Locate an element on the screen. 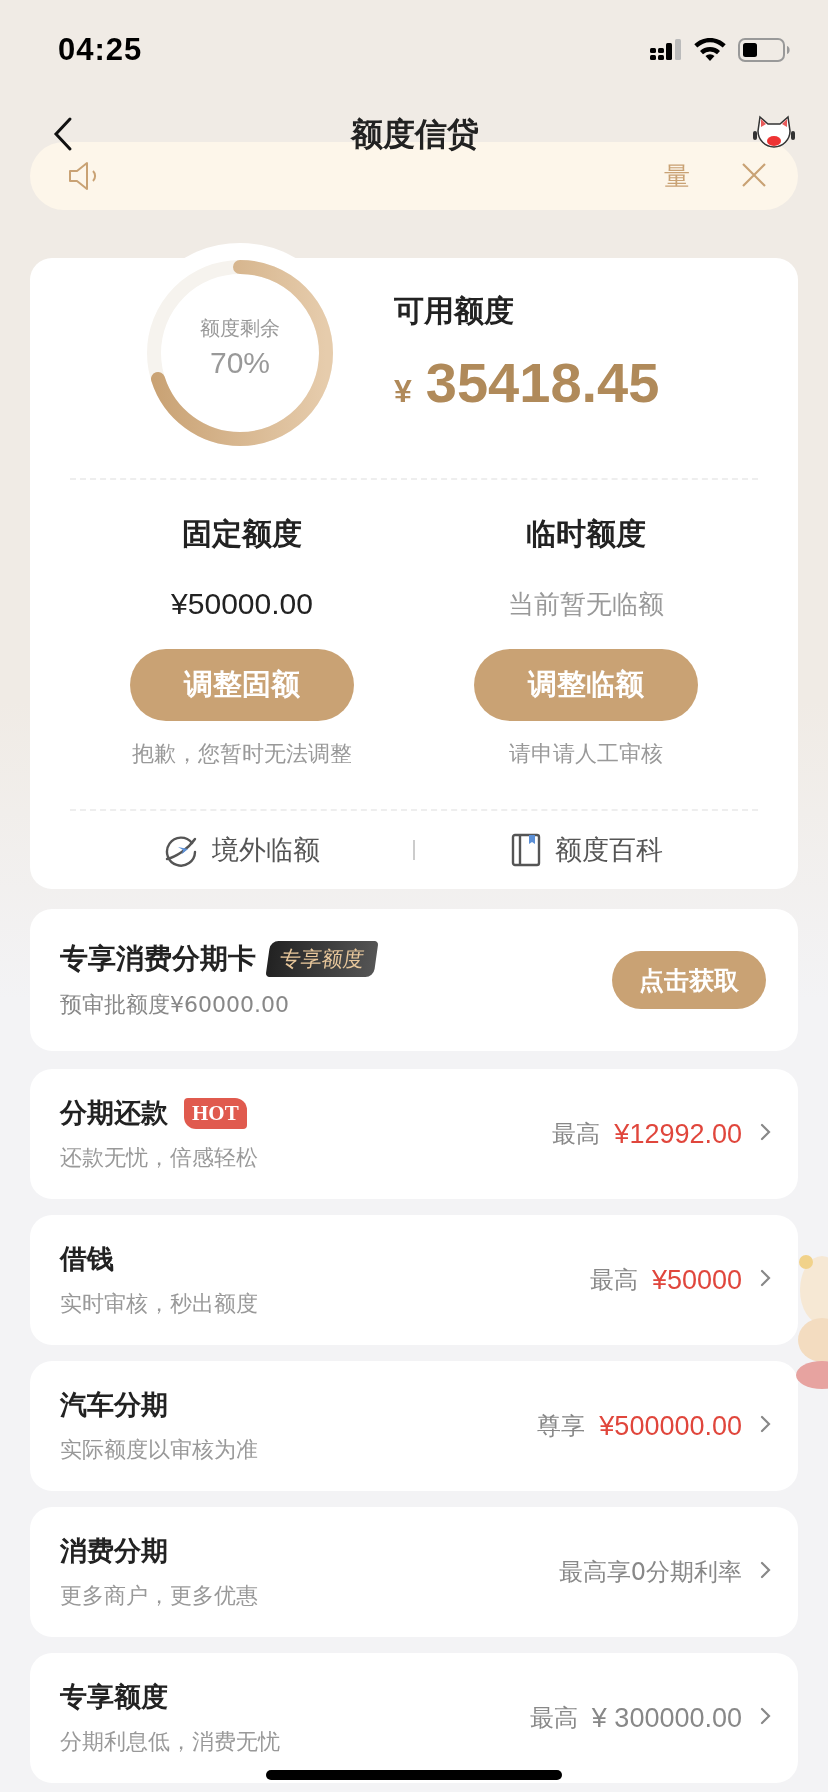 Image resolution: width=828 pixels, height=1792 pixels. product-subtitle: 实际额度以审核为准 is located at coordinates (159, 1450).